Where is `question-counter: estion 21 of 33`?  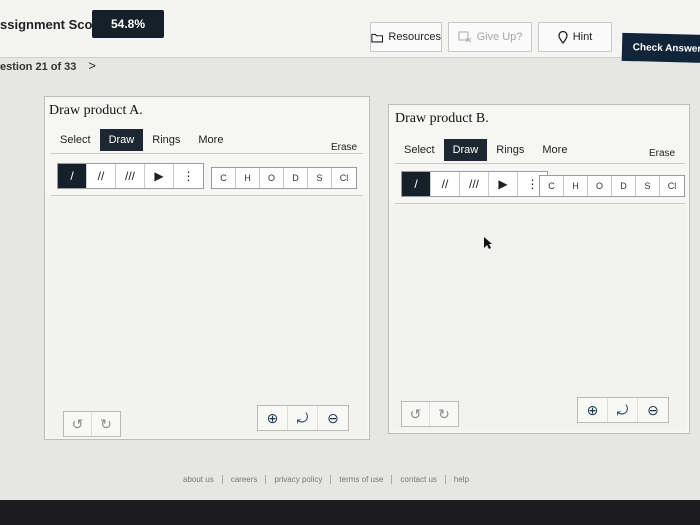
question-counter: estion 21 of 33 is located at coordinates (38, 67).